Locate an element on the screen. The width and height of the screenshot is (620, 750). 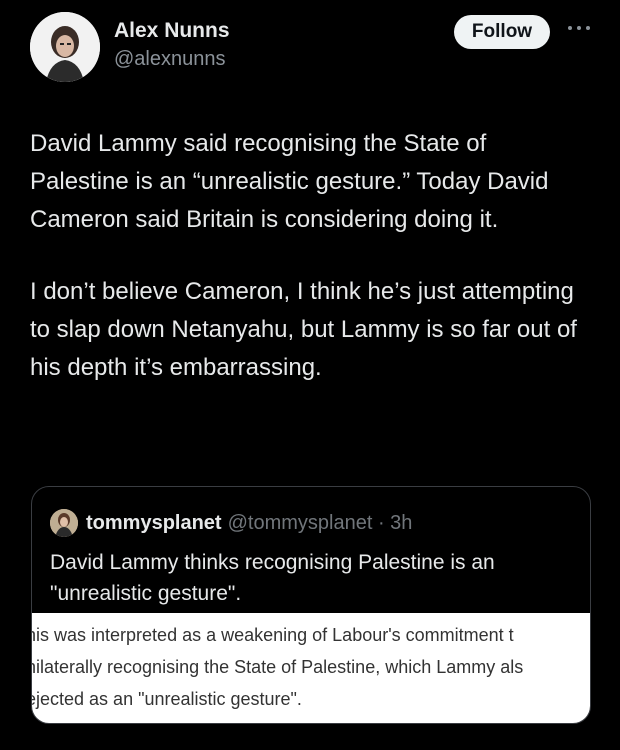
quoted-author-avatar is located at coordinates (64, 523).